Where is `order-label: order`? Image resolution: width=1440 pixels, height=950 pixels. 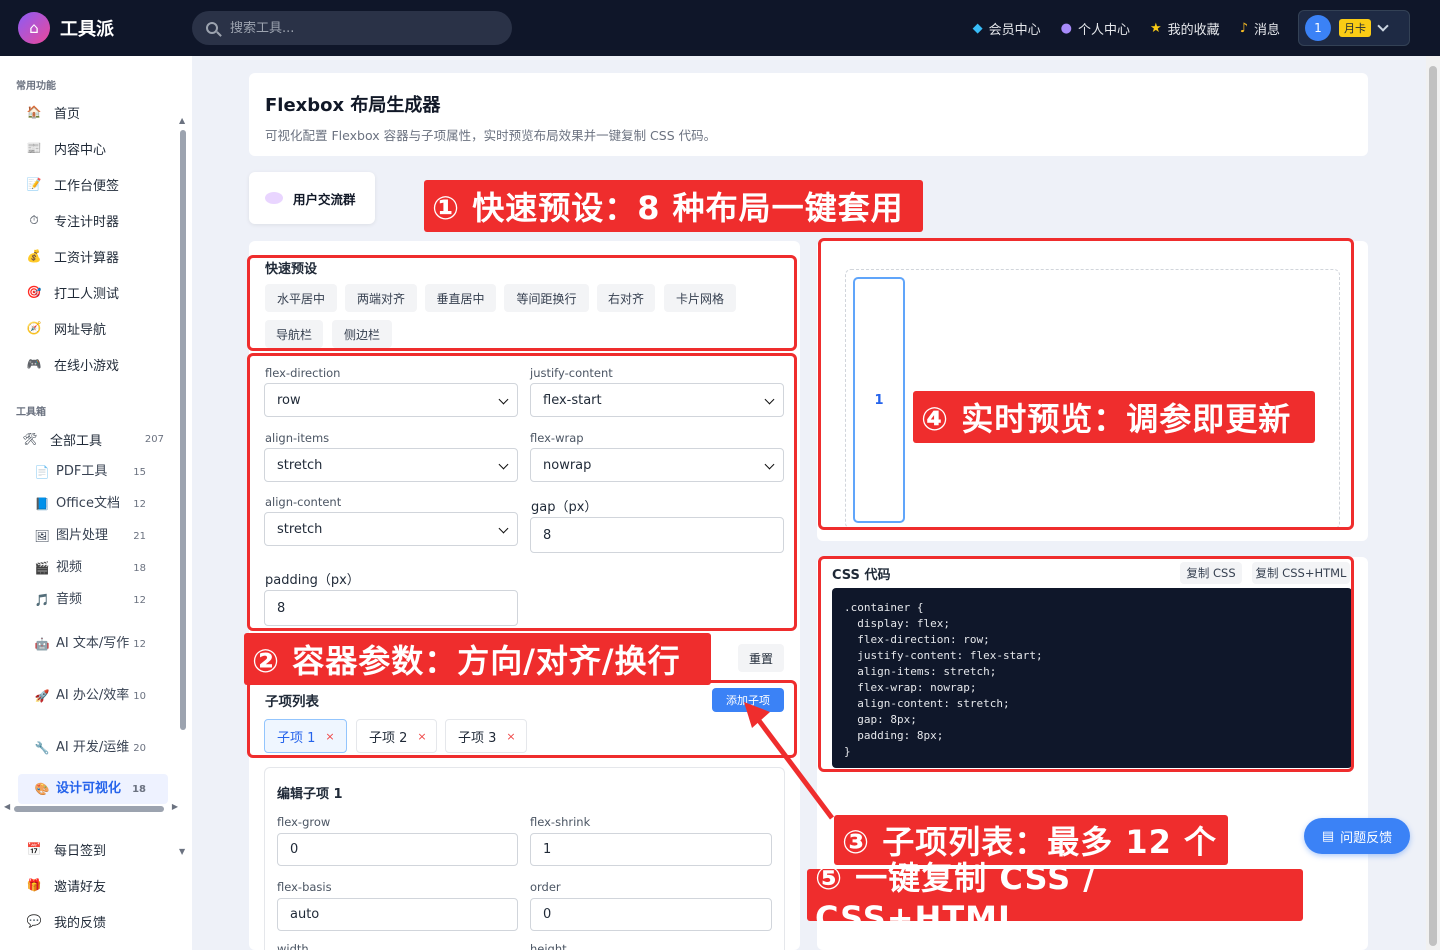 order-label: order is located at coordinates (545, 887).